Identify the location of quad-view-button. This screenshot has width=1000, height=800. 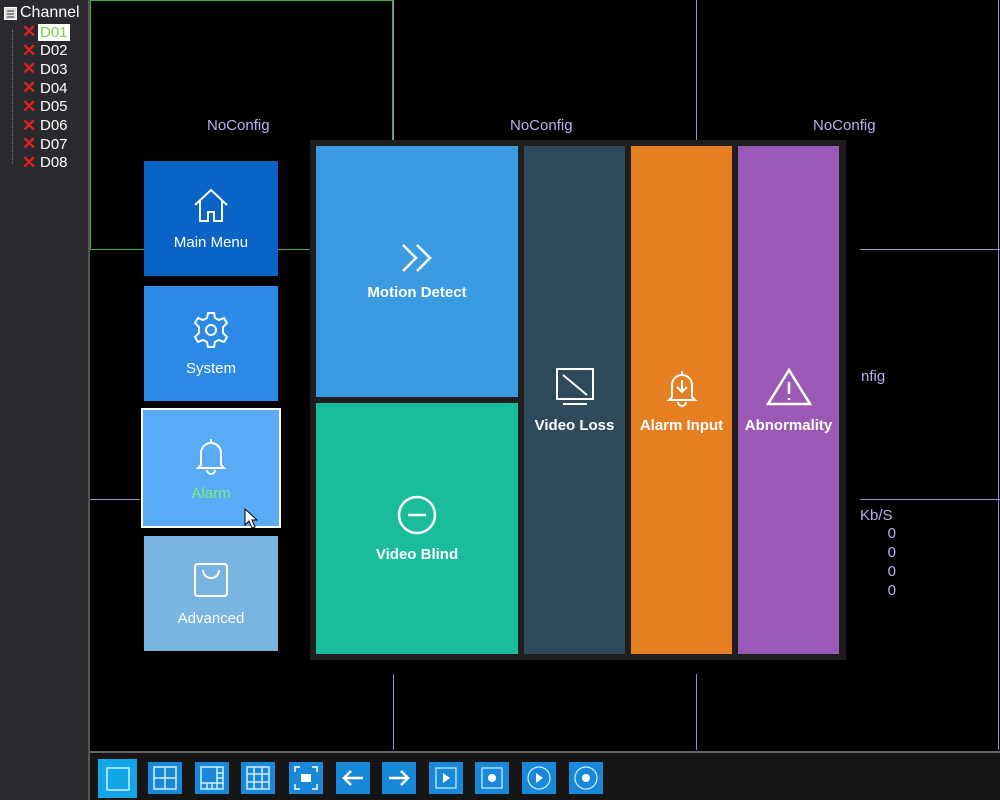
(165, 778).